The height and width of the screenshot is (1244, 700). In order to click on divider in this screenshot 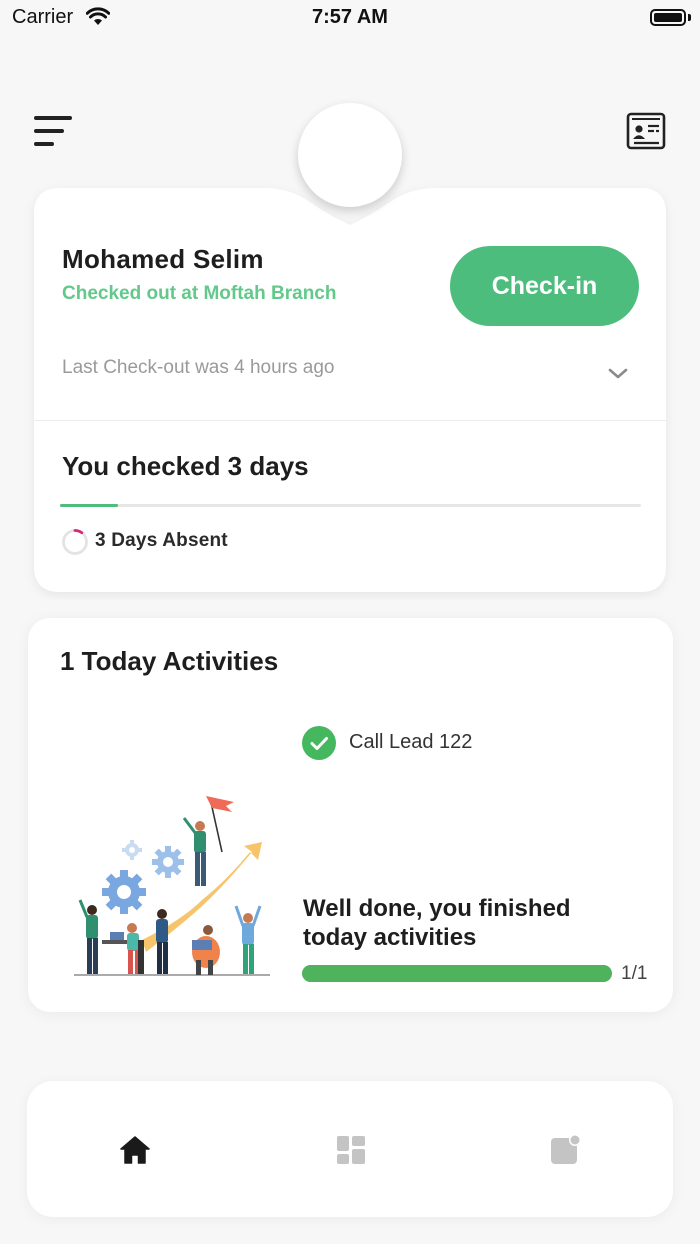, I will do `click(350, 420)`.